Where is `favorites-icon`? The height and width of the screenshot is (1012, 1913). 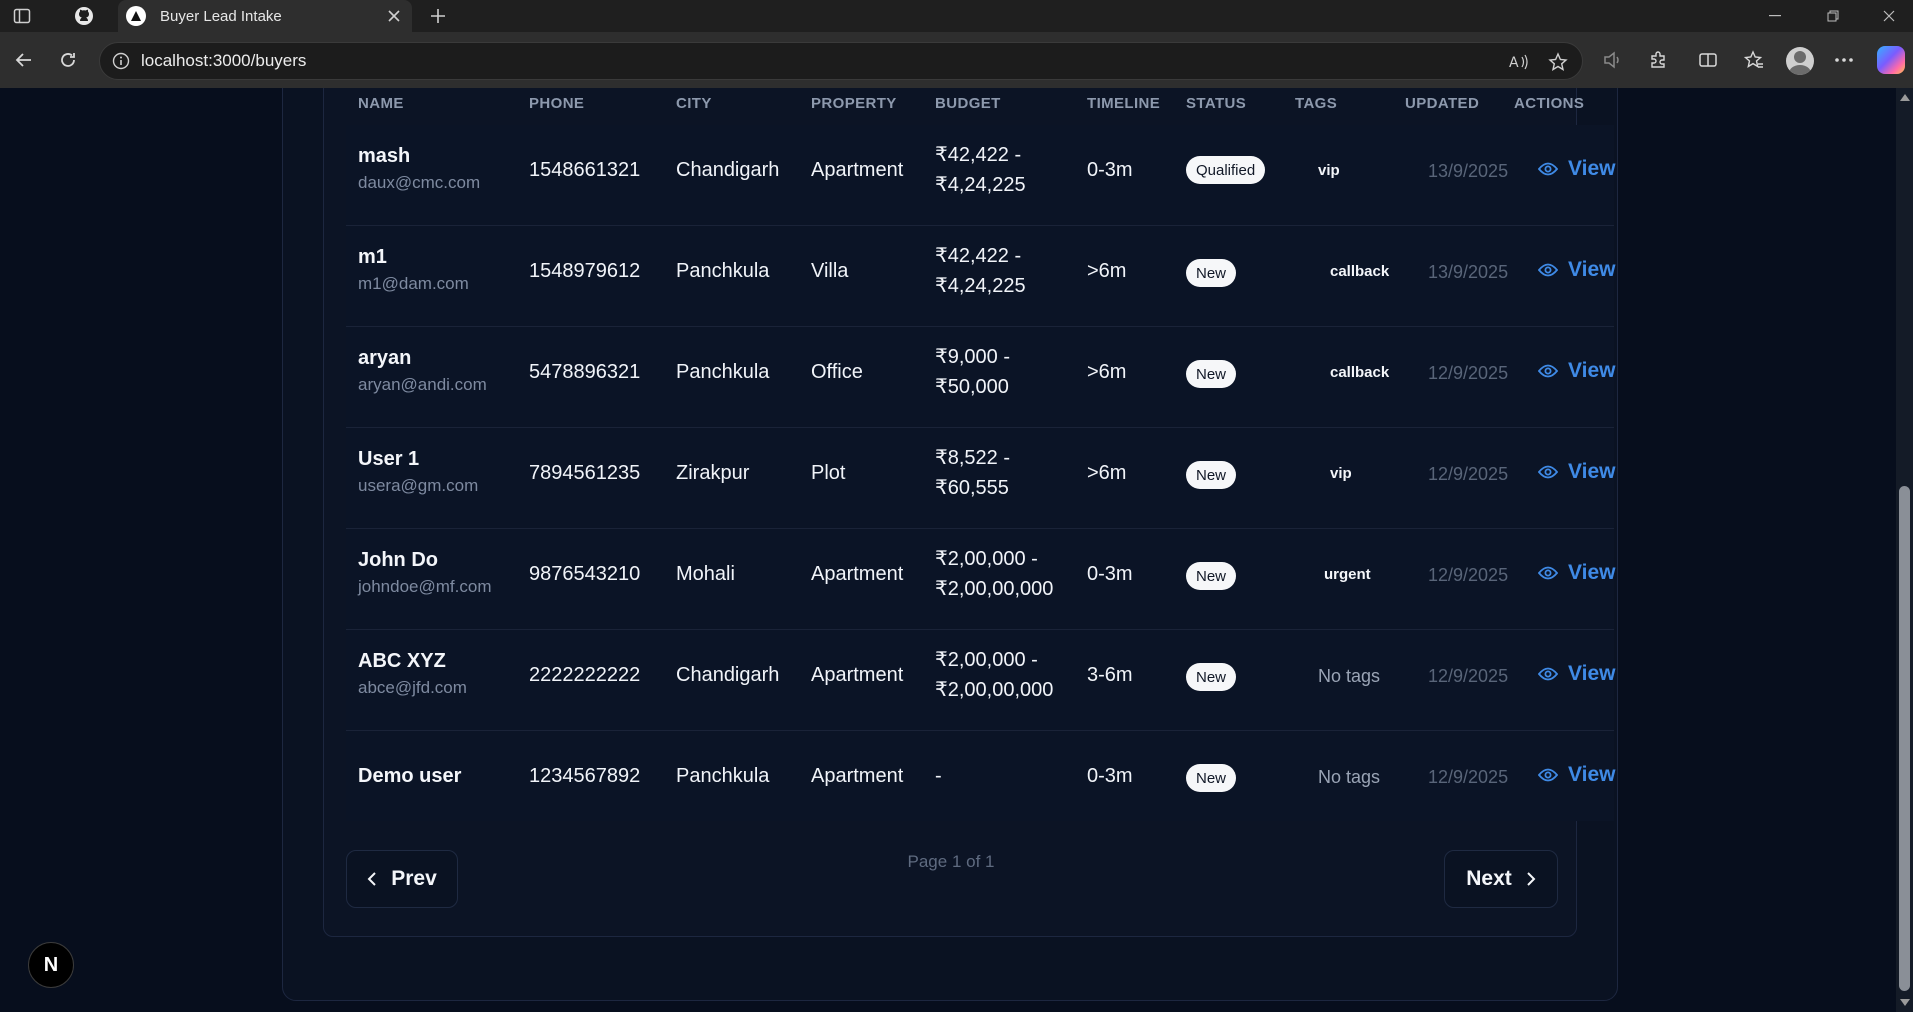 favorites-icon is located at coordinates (1754, 60).